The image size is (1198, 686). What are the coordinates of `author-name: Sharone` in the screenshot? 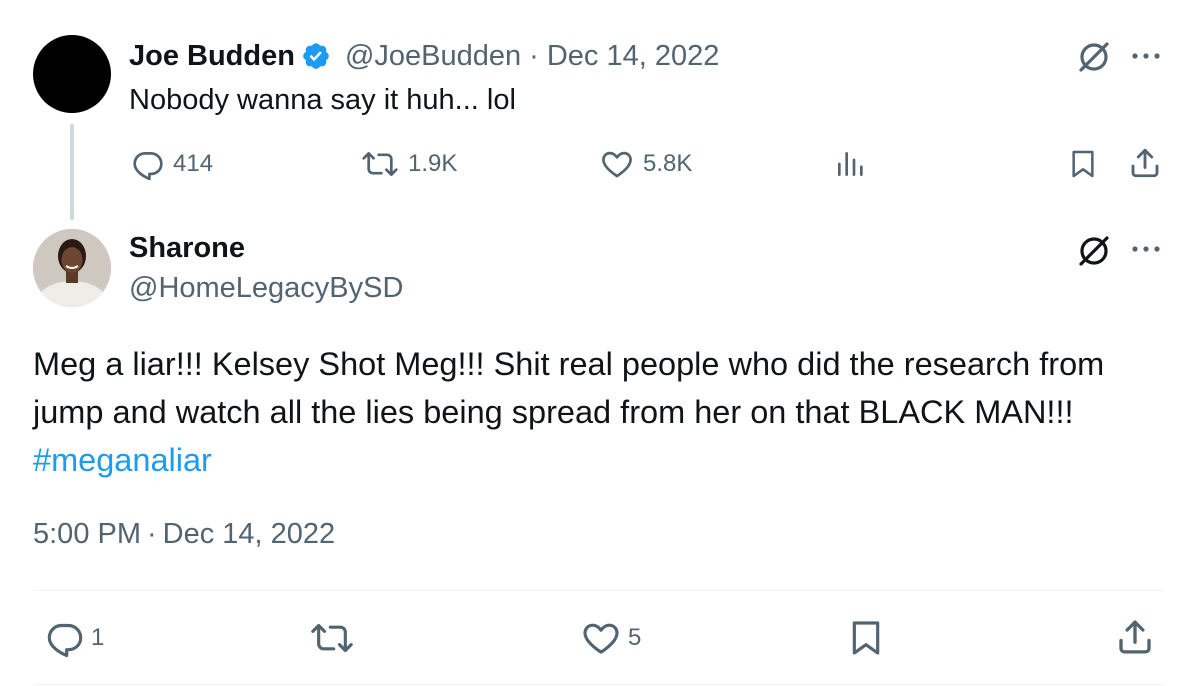 It's located at (187, 248).